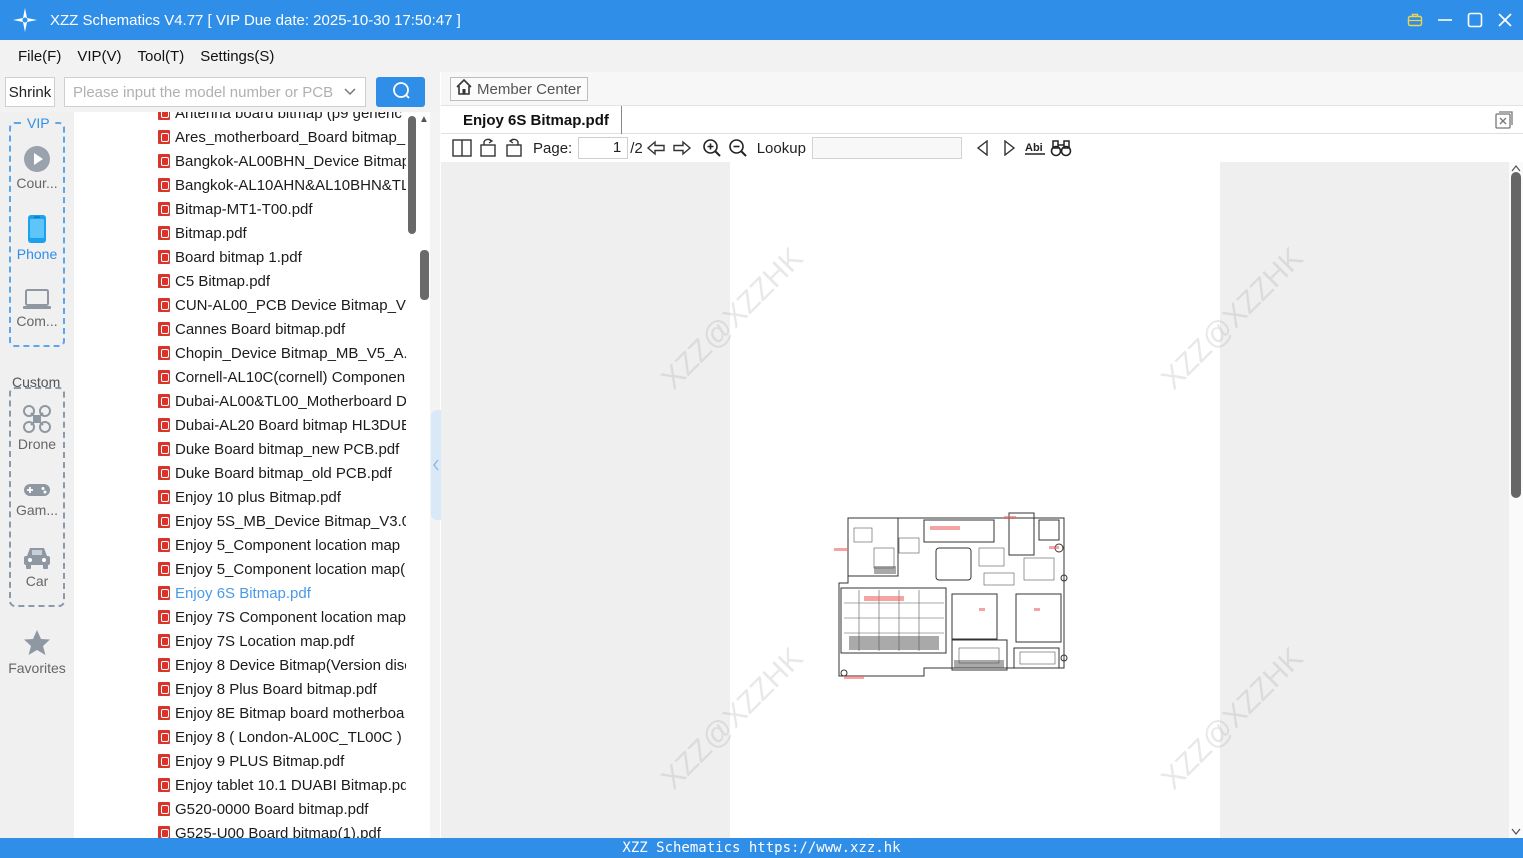 The width and height of the screenshot is (1523, 858). Describe the element at coordinates (99, 56) in the screenshot. I see `menu-vip: VIP(V)` at that location.